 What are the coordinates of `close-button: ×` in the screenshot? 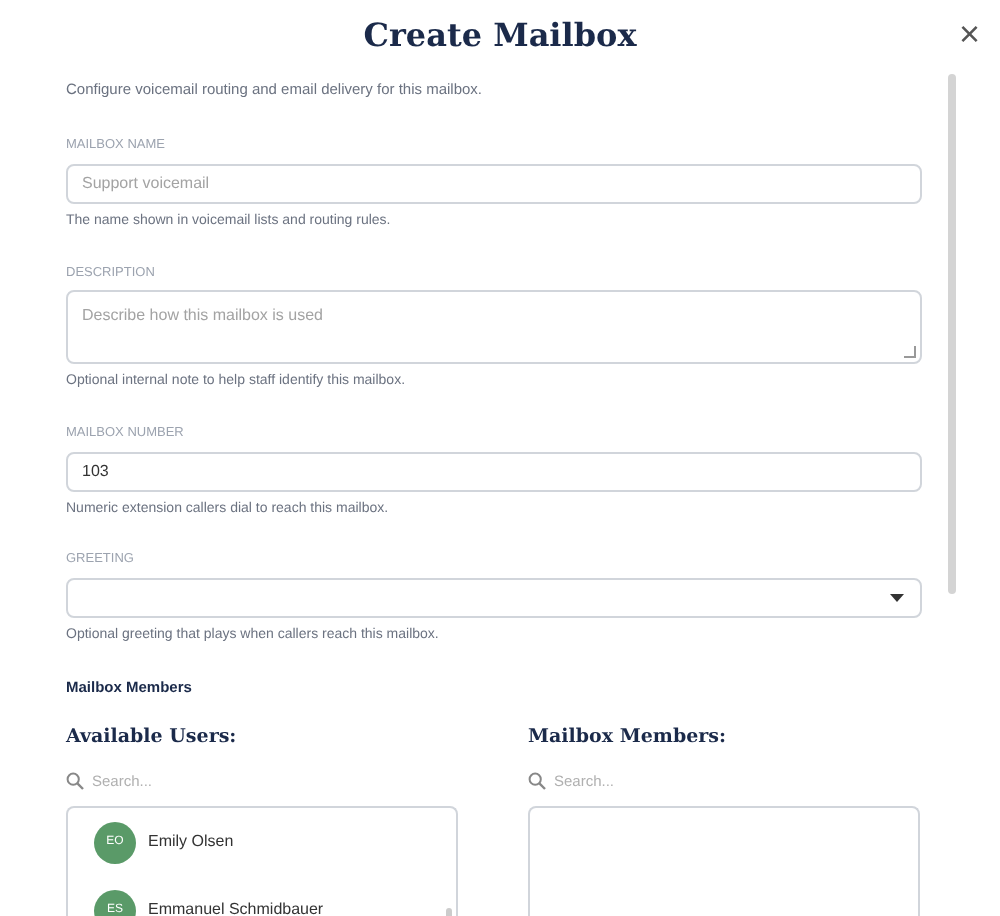 It's located at (969, 34).